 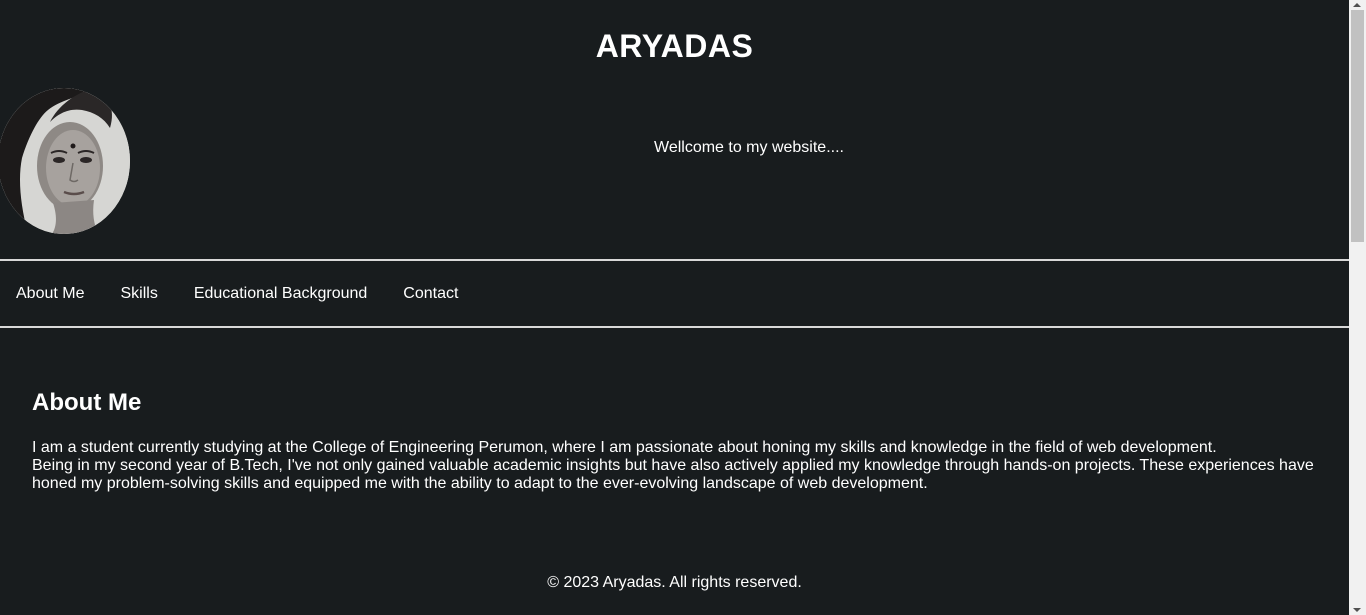 I want to click on profile-photo-icon, so click(x=65, y=161).